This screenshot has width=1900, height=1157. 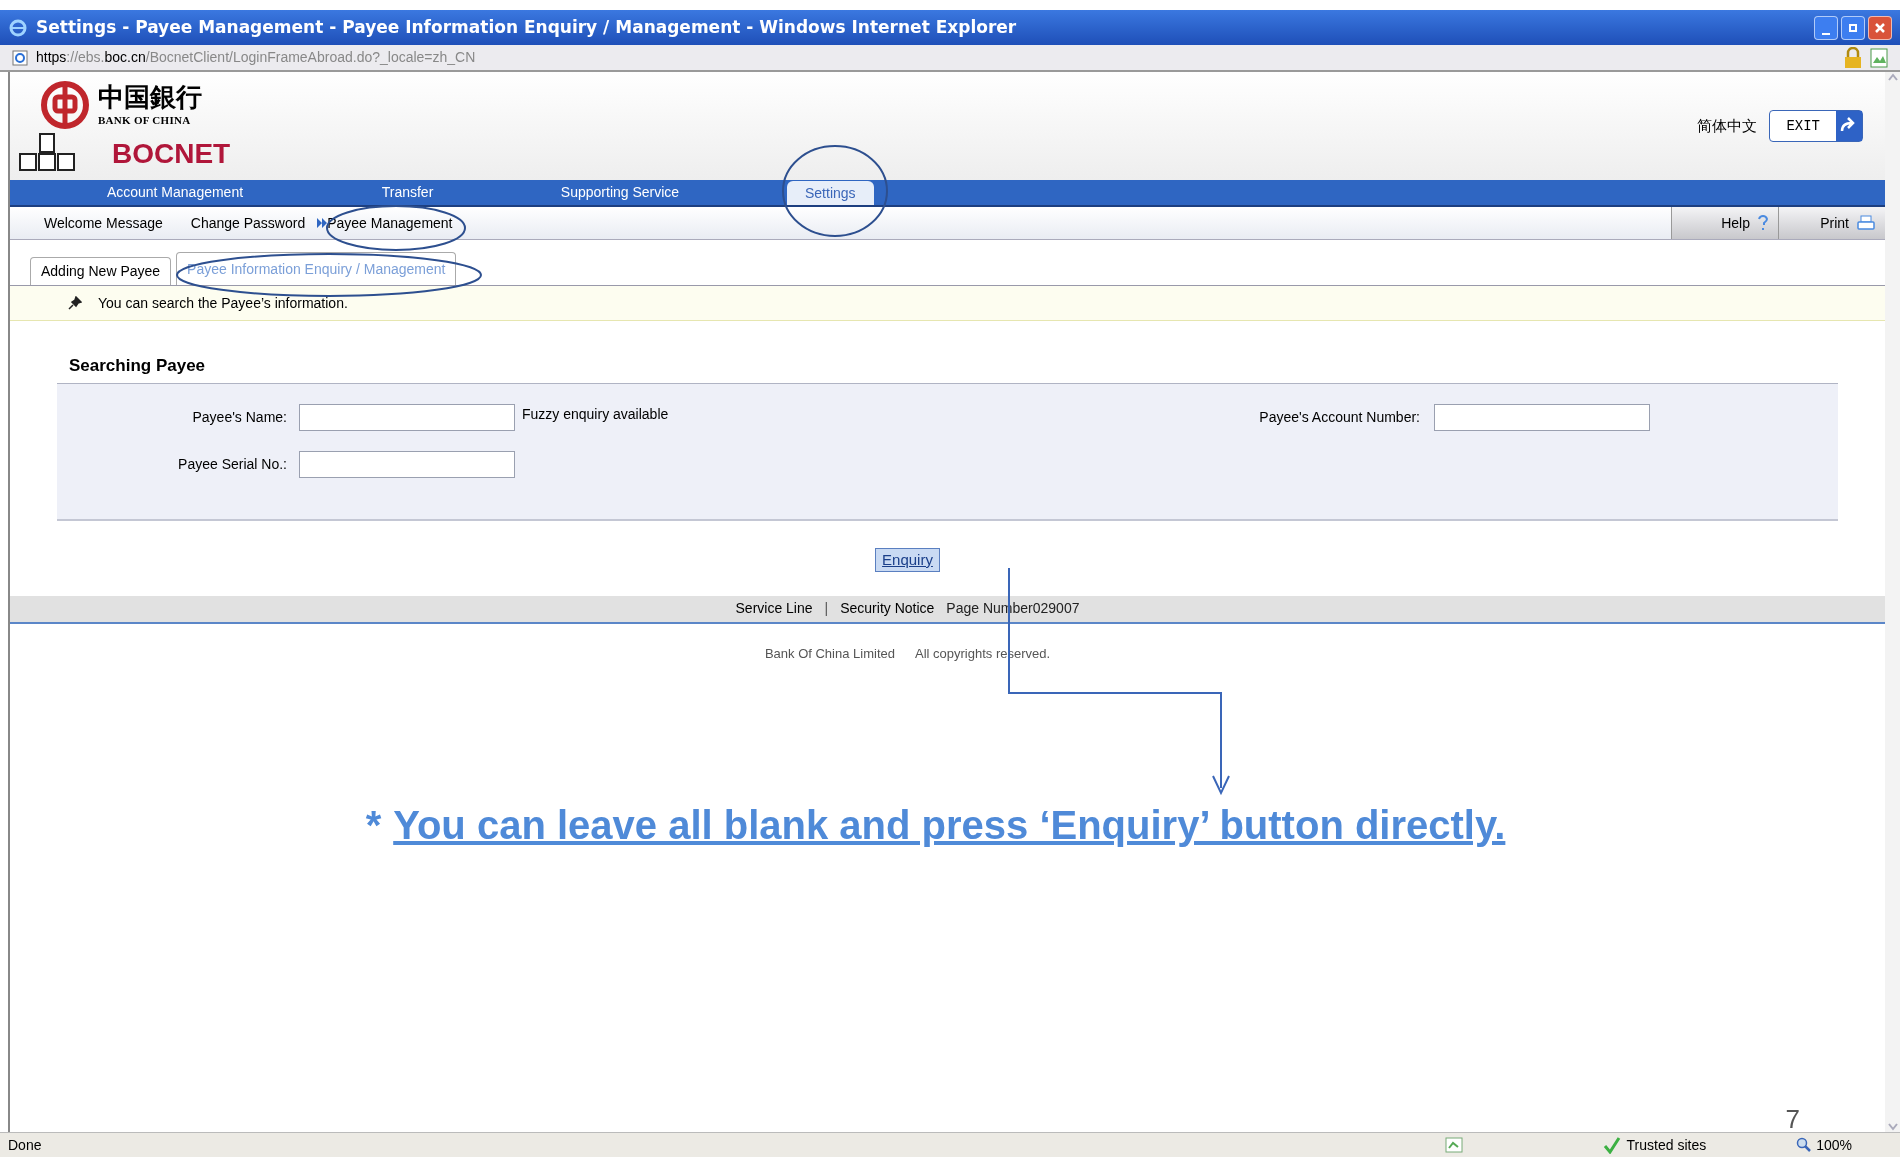 What do you see at coordinates (1834, 1145) in the screenshot?
I see `zoom-level: 100%` at bounding box center [1834, 1145].